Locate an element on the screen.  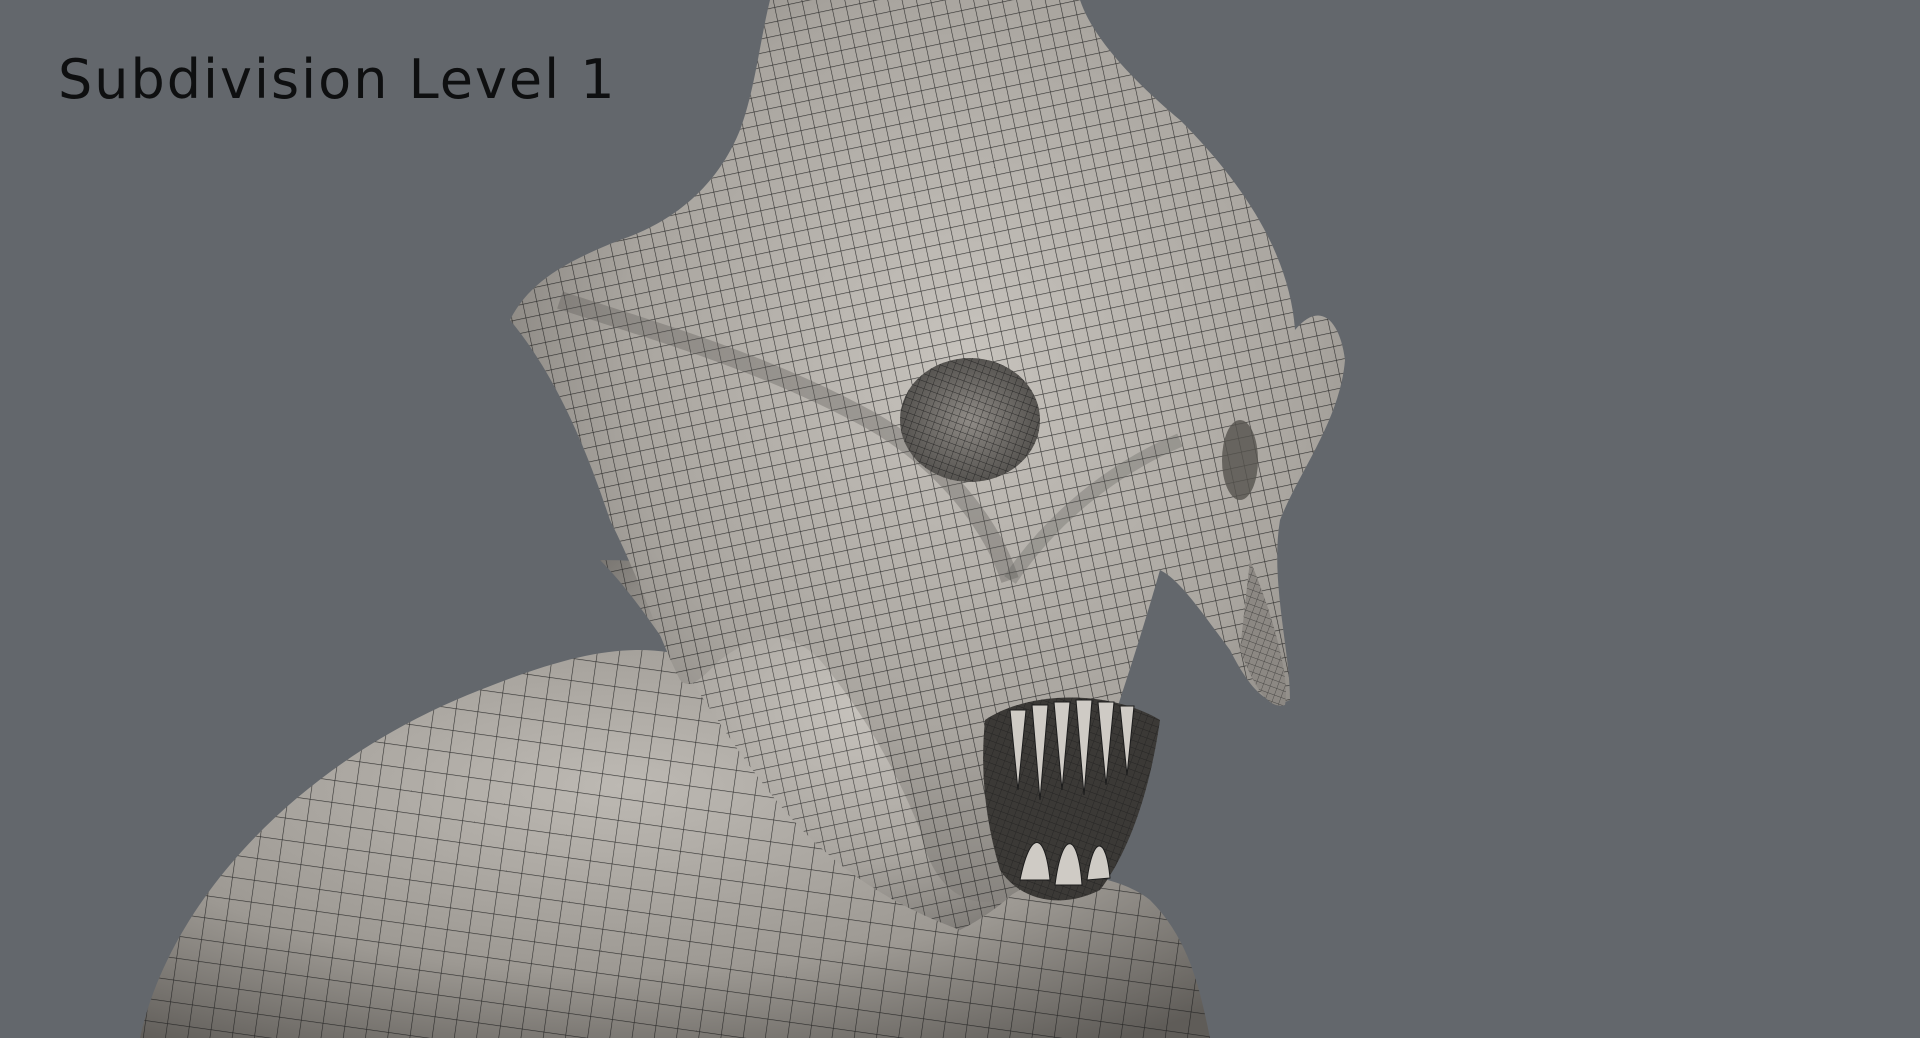
subdivision-level-label: Subdivision Level 1 is located at coordinates (337, 79).